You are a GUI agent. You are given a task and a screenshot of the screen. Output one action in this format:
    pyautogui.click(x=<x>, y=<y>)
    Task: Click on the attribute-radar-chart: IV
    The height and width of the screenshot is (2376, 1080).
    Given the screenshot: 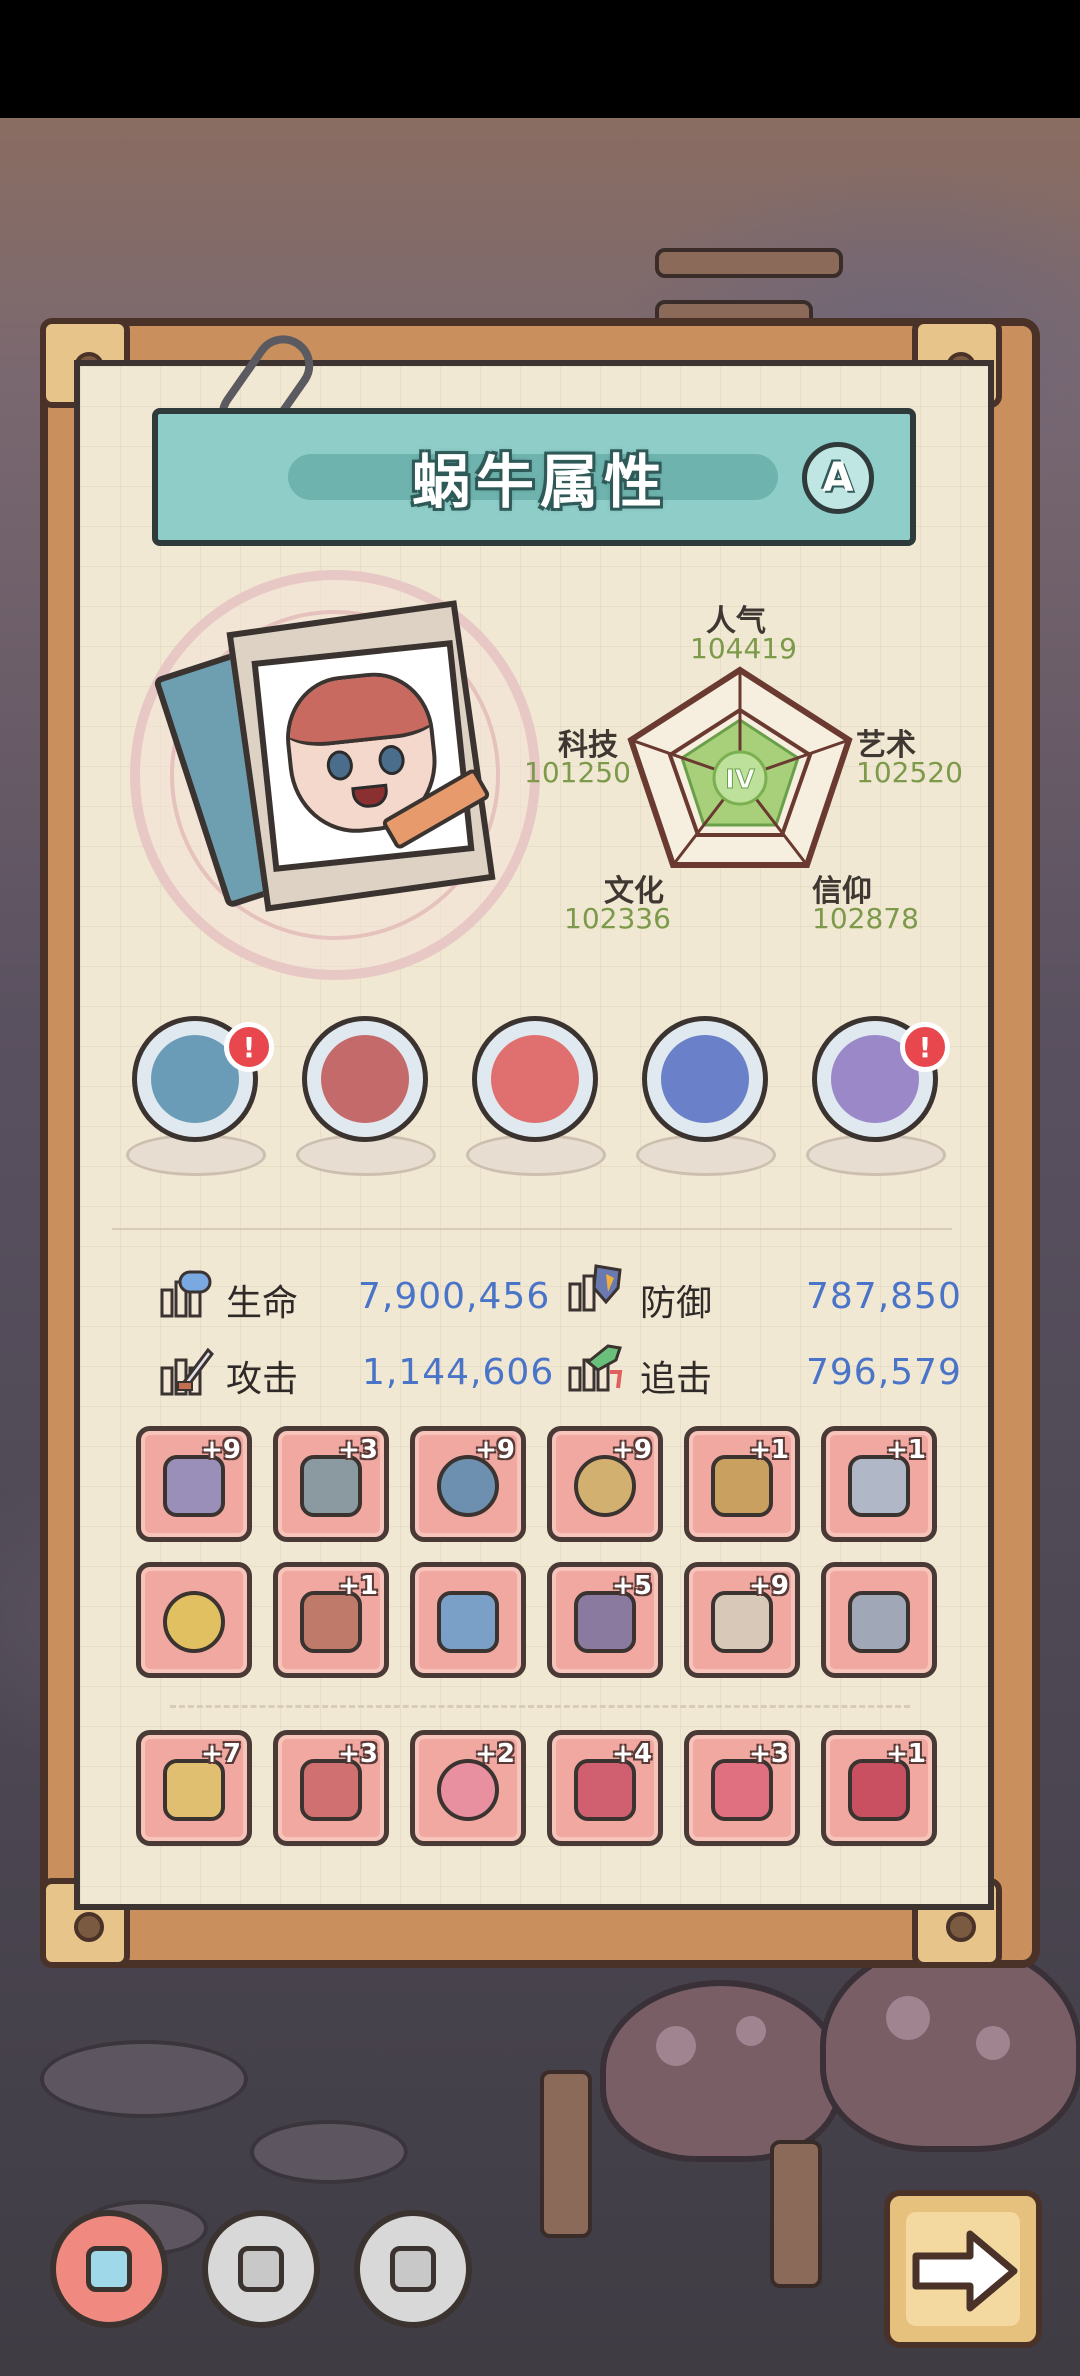 What is the action you would take?
    pyautogui.click(x=740, y=767)
    